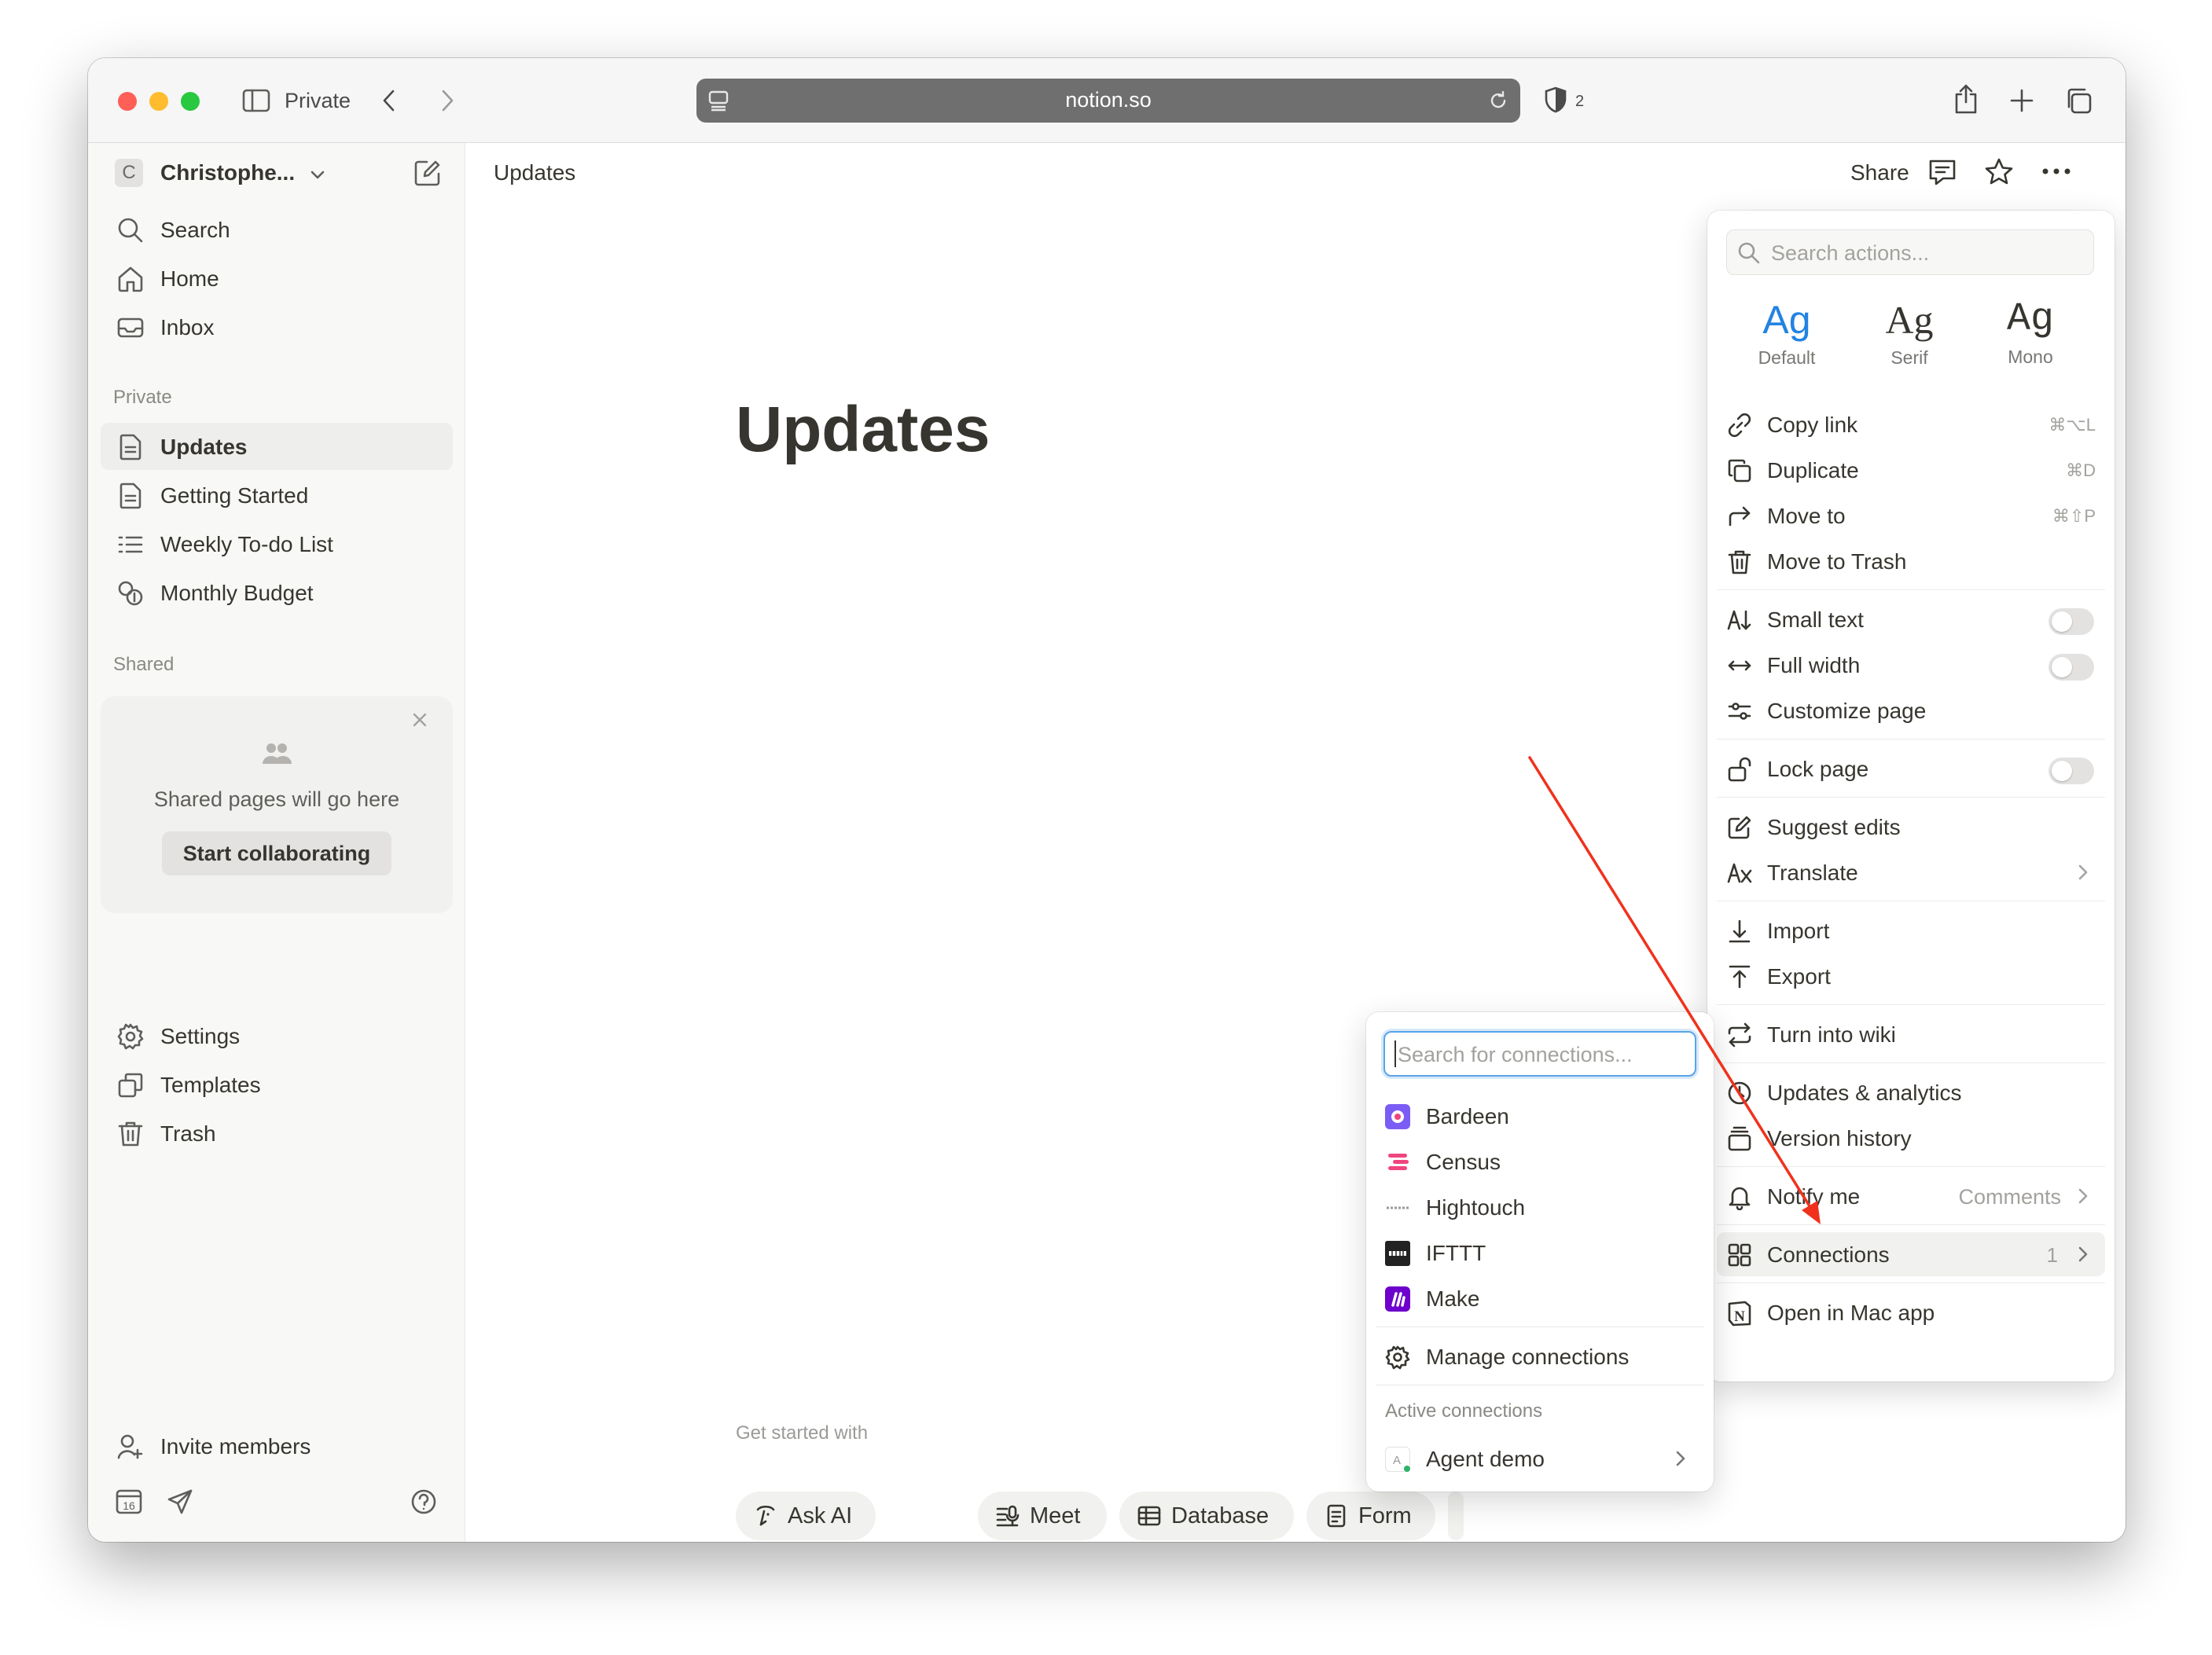 This screenshot has height=1655, width=2212. I want to click on annotation-arrow, so click(1674, 990).